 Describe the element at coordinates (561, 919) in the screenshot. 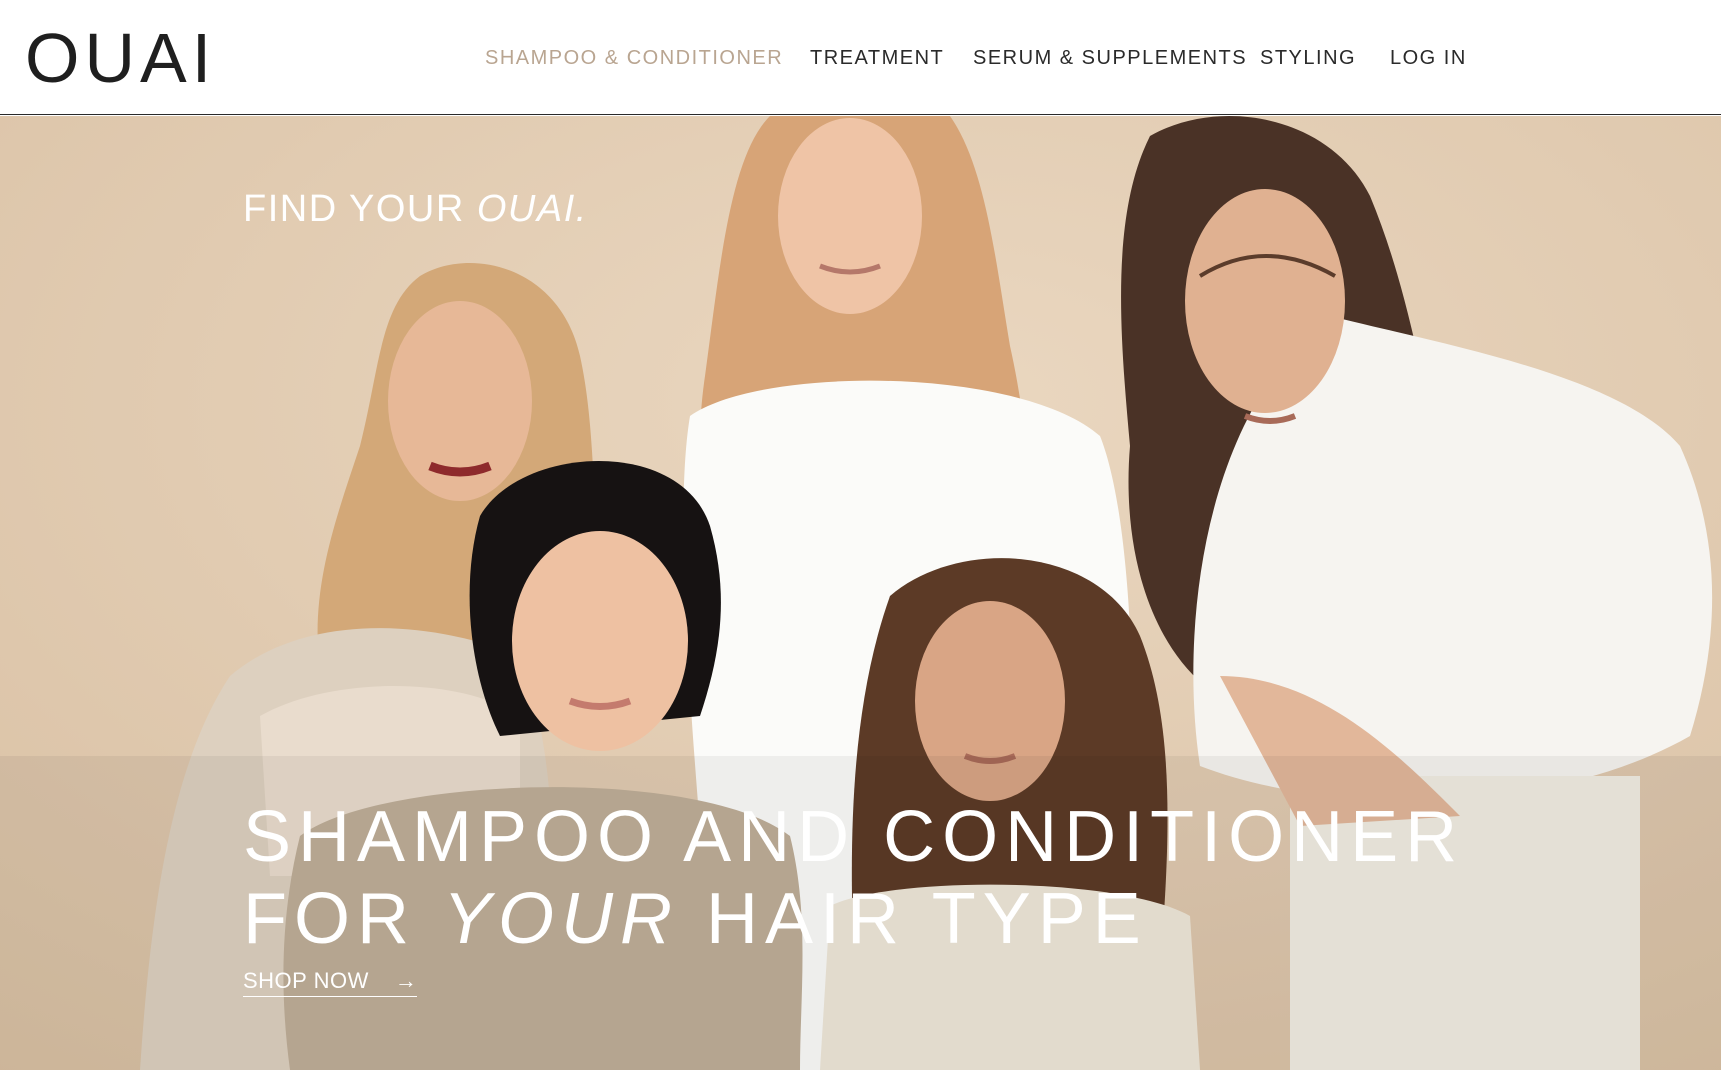

I see `hero-headline-line2-italic: YOUR` at that location.